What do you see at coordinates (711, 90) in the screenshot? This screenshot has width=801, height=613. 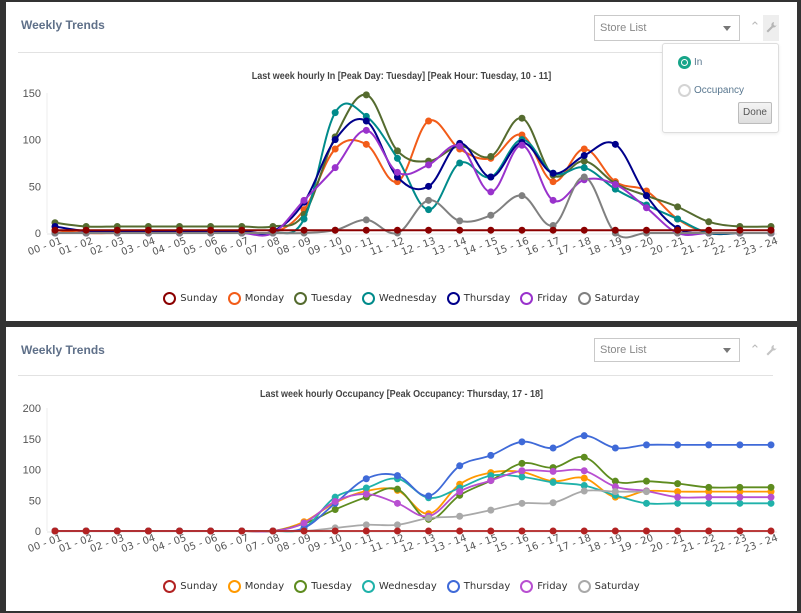 I see `option-occupancy: Occupancy` at bounding box center [711, 90].